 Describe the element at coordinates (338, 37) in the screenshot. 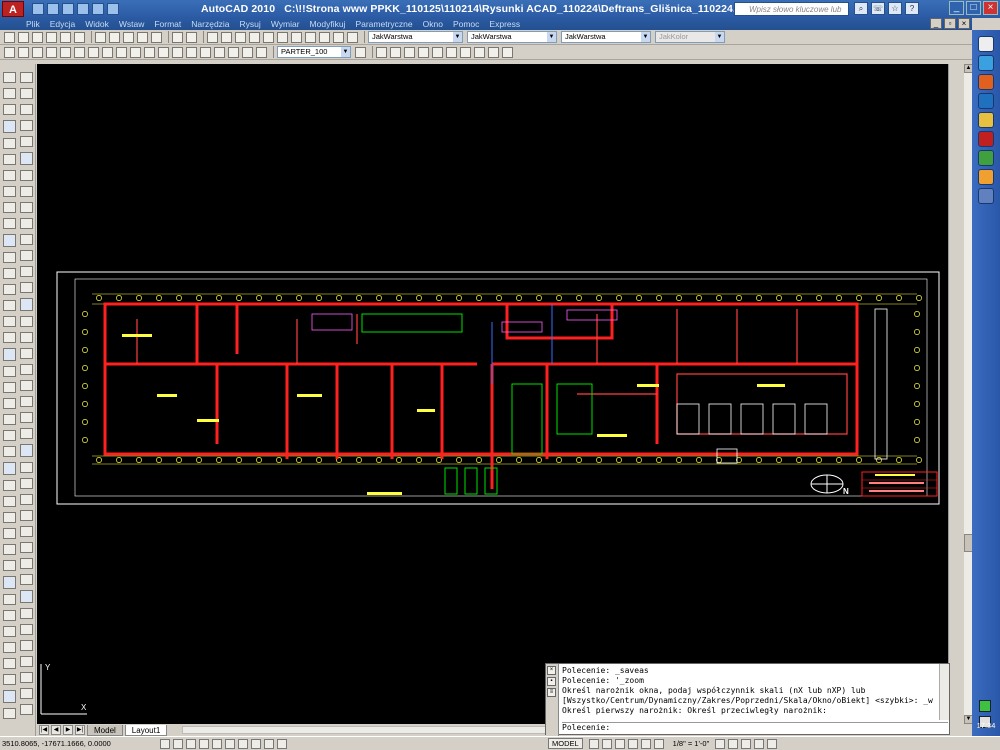

I see `calculator-icon` at that location.